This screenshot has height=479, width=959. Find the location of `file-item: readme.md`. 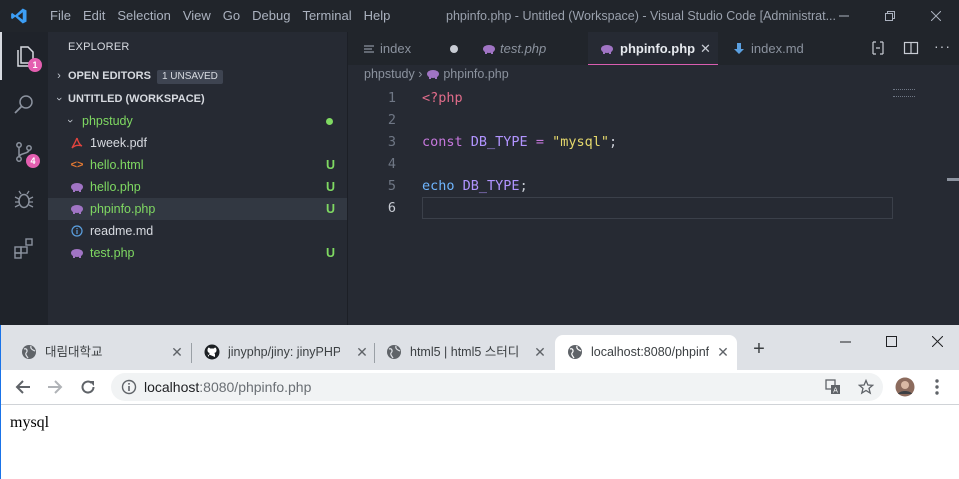

file-item: readme.md is located at coordinates (197, 231).